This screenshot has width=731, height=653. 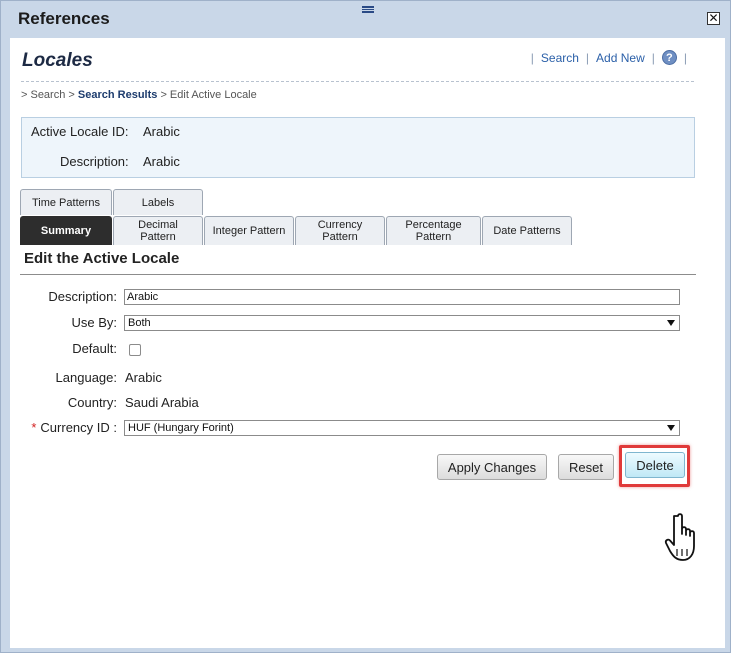 What do you see at coordinates (64, 18) in the screenshot?
I see `dialog-title: References` at bounding box center [64, 18].